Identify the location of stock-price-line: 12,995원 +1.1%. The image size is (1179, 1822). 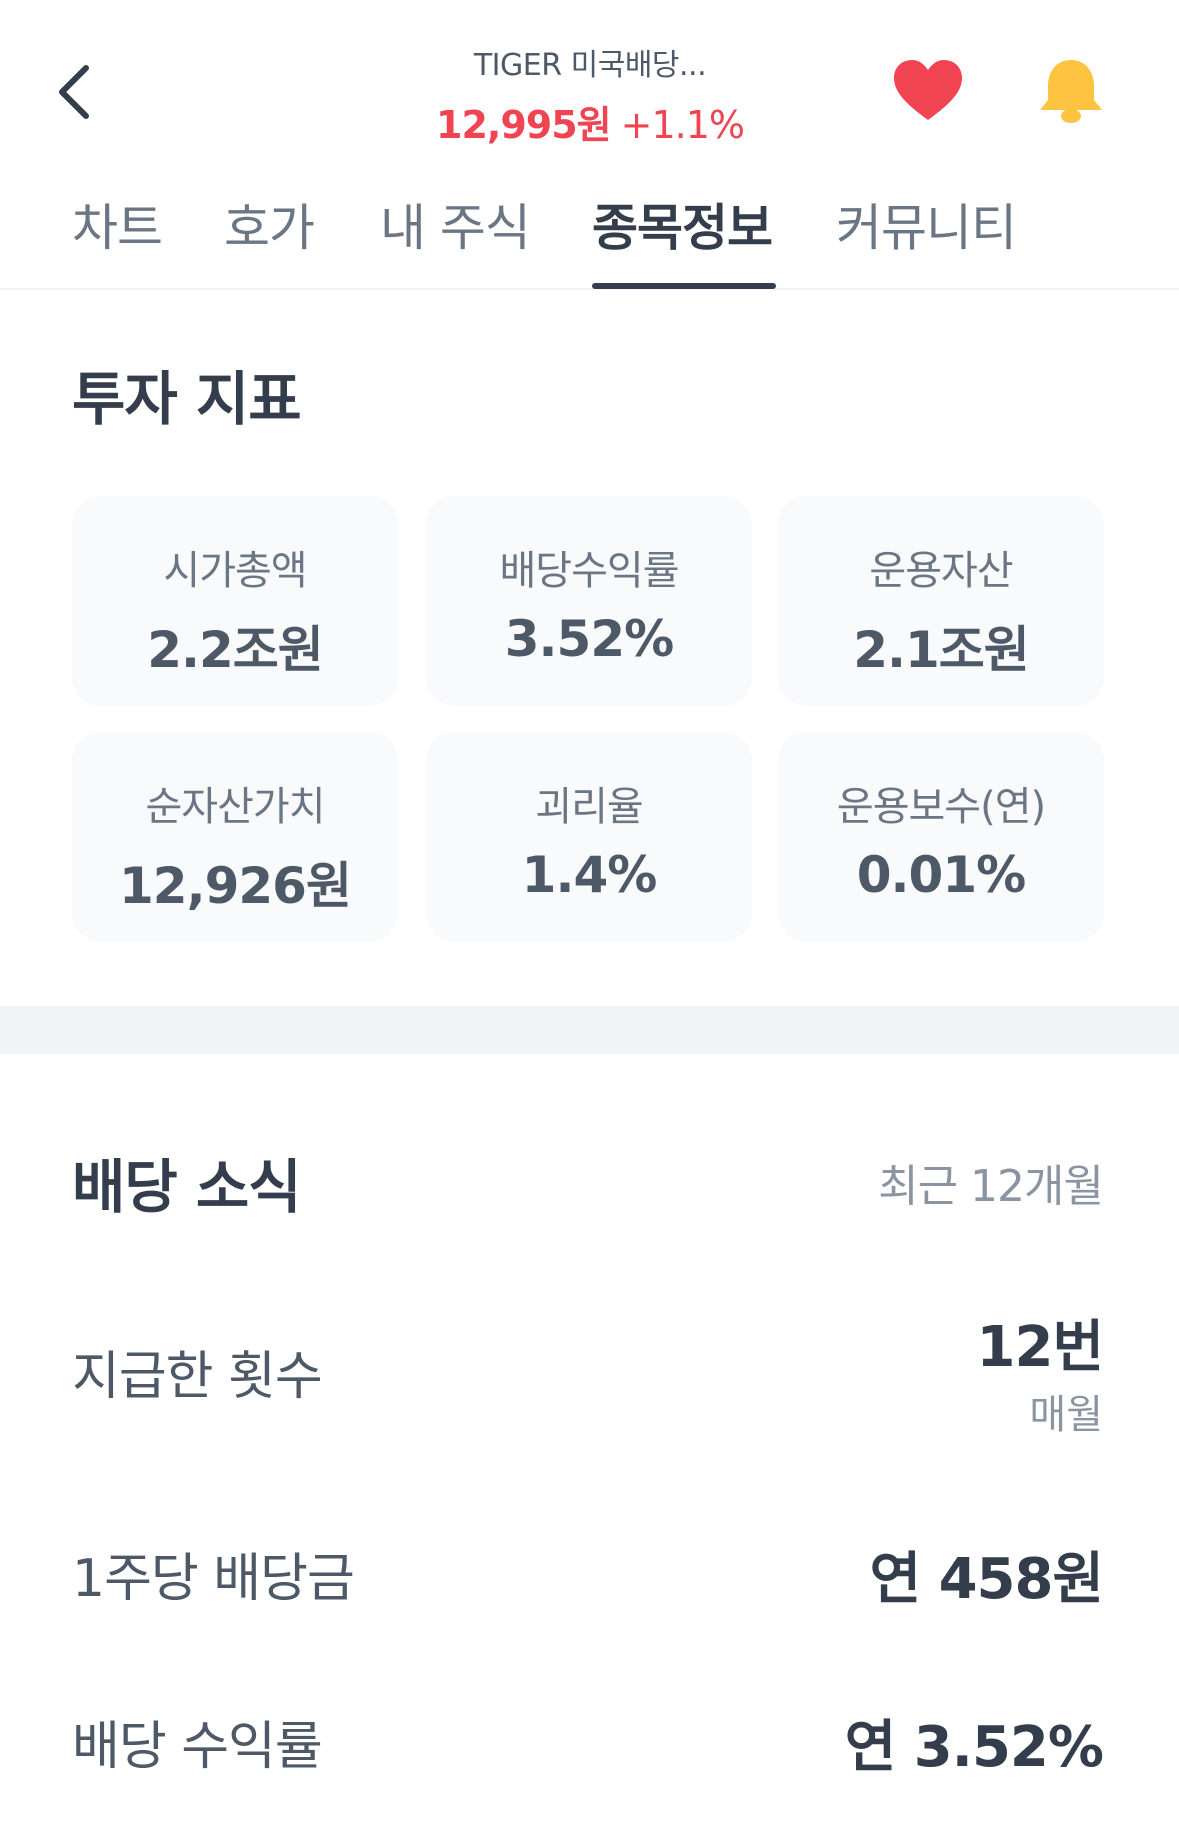
(590, 121).